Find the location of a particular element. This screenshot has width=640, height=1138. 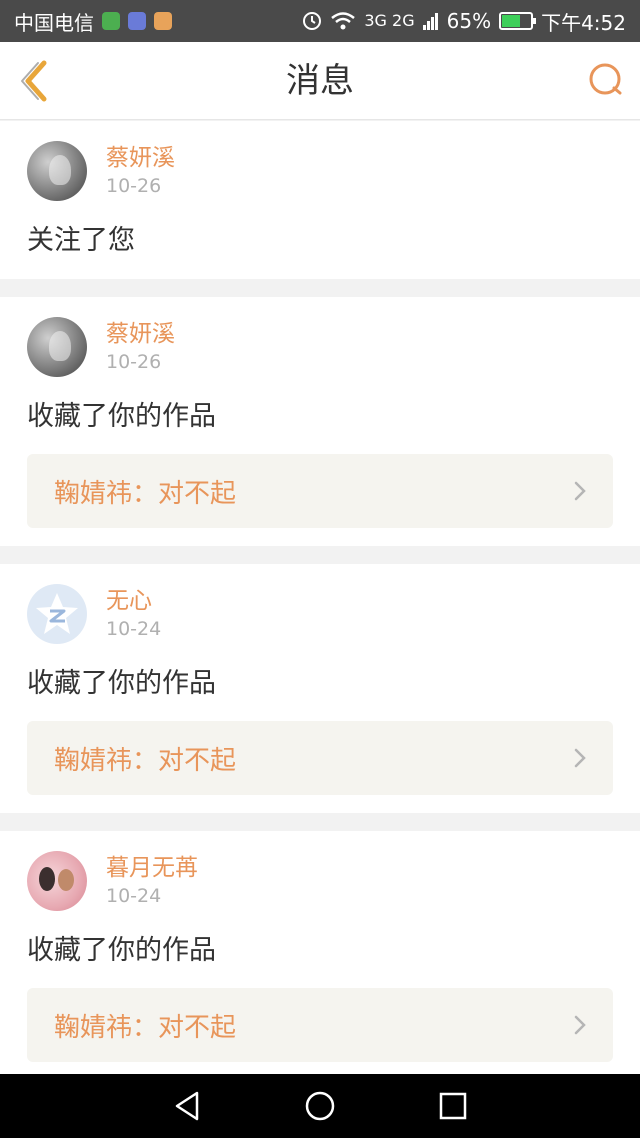

message-meta: 无心 10-24 is located at coordinates (133, 614).